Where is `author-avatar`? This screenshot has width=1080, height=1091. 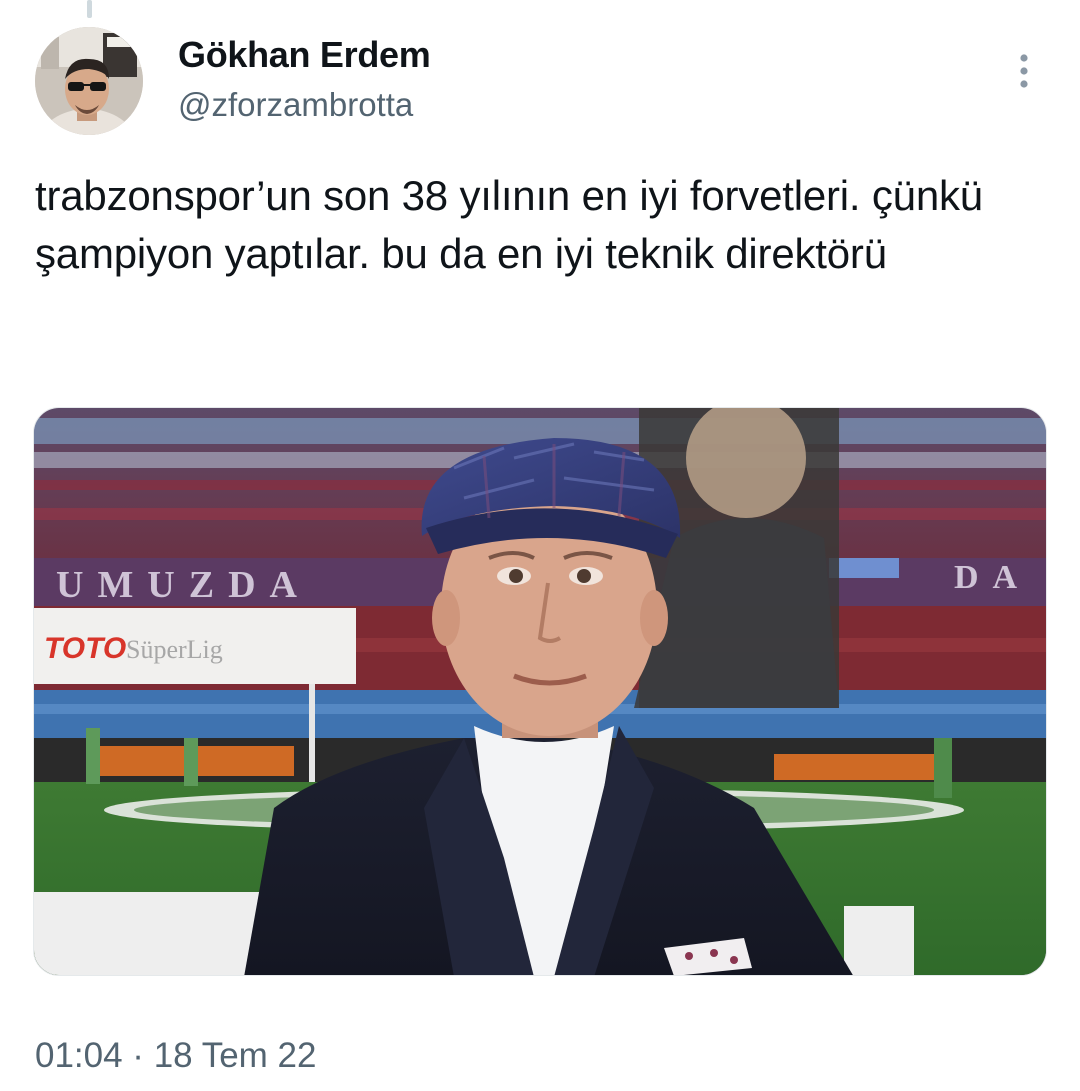 author-avatar is located at coordinates (89, 81).